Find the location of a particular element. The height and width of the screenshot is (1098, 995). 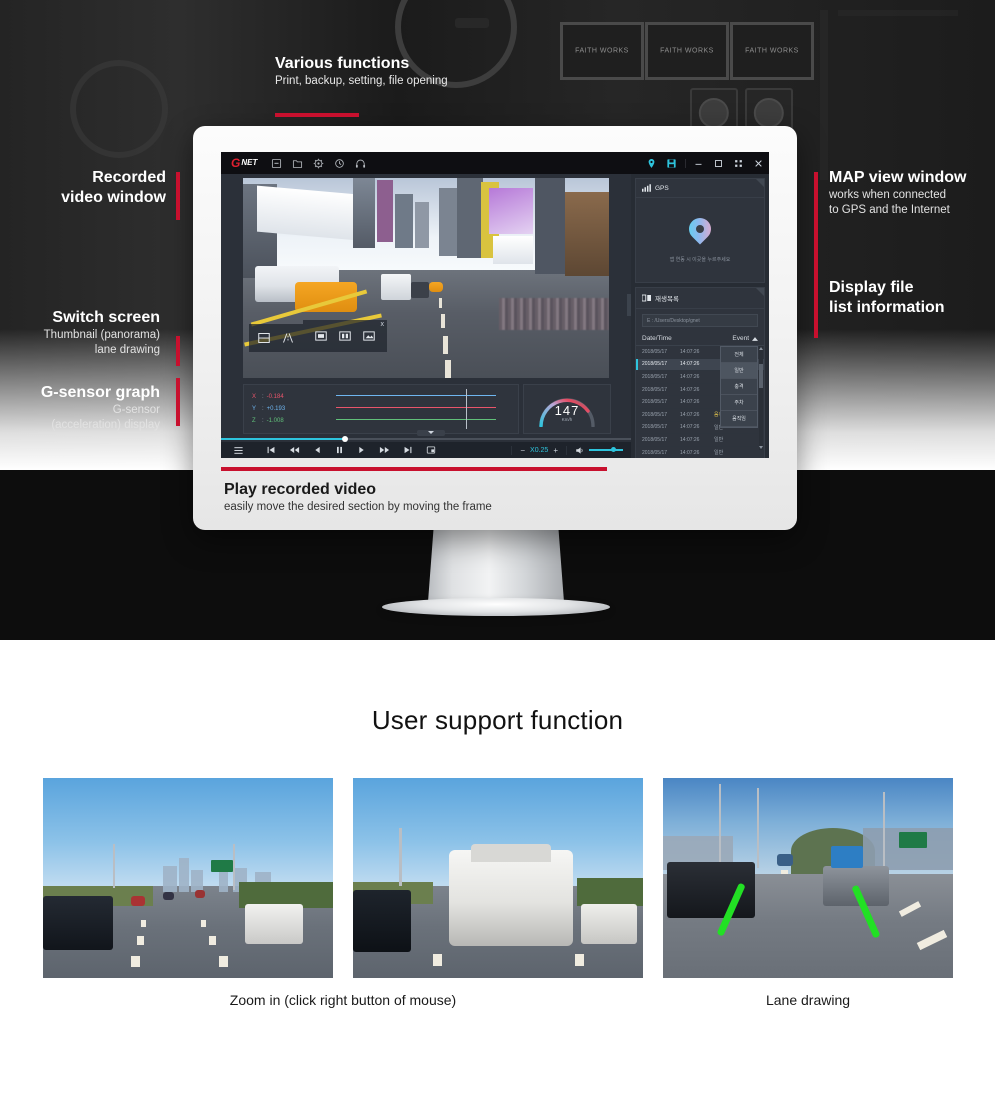

lane-drawing-icon is located at coordinates (288, 338).